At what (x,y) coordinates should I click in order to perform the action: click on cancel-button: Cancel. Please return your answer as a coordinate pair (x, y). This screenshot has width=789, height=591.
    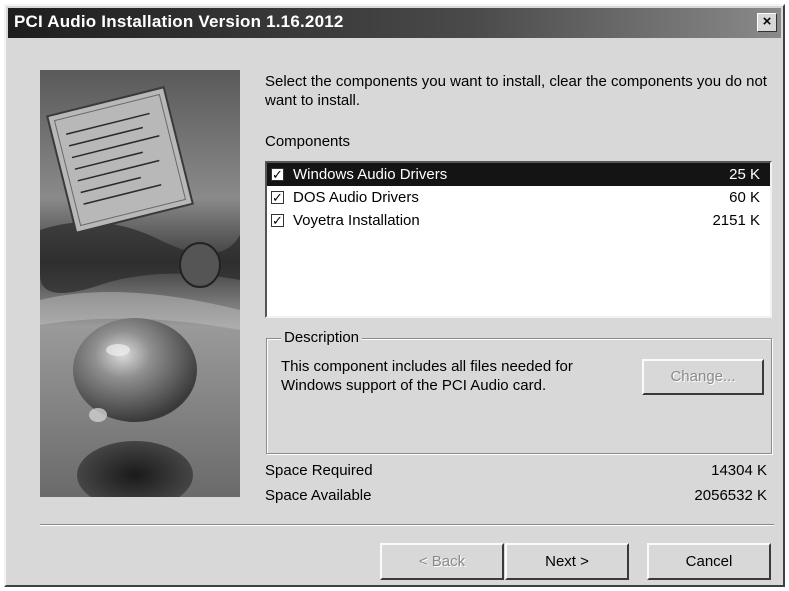
    Looking at the image, I should click on (709, 561).